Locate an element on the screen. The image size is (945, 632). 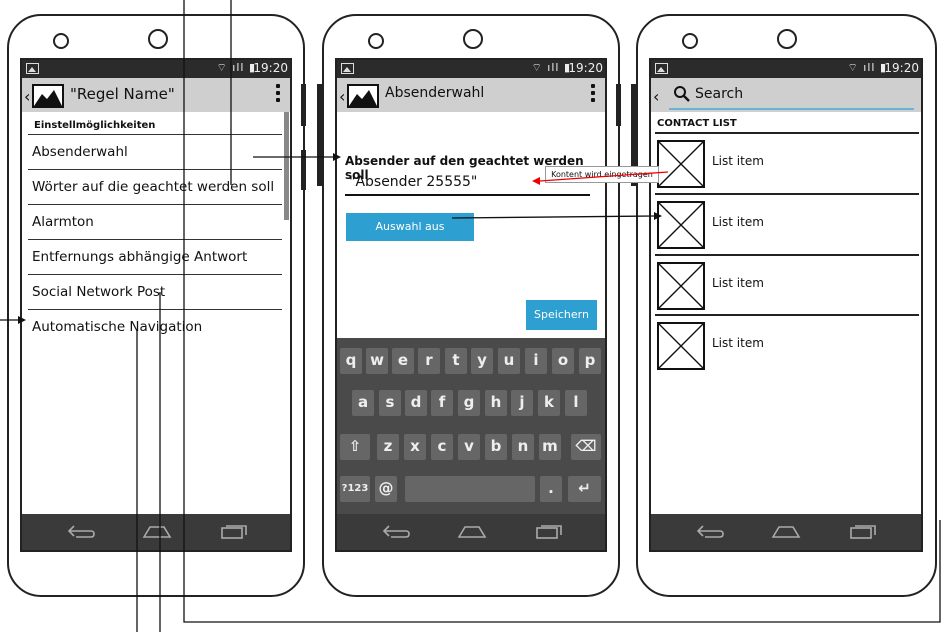
connector-tooltip-arrow is located at coordinates (604, 176).